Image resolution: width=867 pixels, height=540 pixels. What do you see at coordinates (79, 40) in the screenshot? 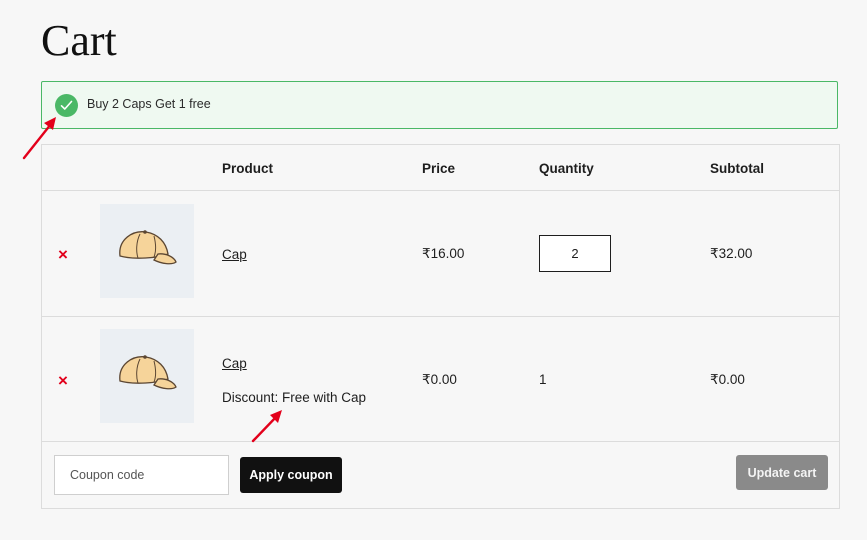
I see `page-title: Cart` at bounding box center [79, 40].